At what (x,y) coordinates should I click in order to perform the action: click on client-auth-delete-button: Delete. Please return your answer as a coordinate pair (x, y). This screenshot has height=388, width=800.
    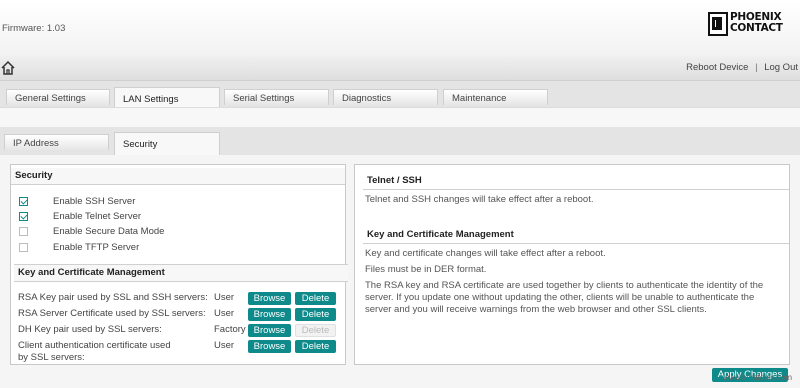
    Looking at the image, I should click on (315, 346).